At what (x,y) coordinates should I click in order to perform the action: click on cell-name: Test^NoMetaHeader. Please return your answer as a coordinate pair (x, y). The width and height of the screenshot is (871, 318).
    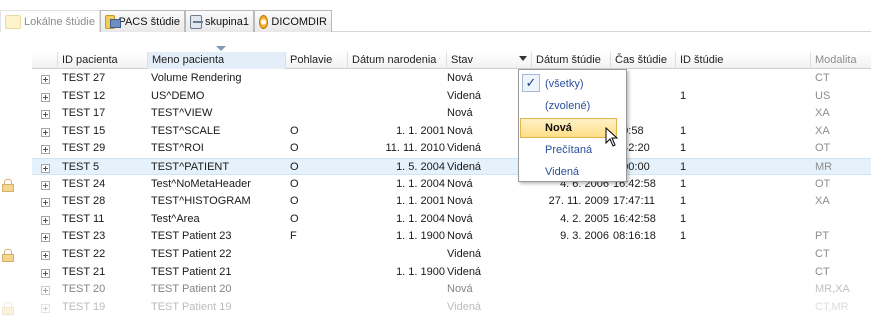
    Looking at the image, I should click on (201, 183).